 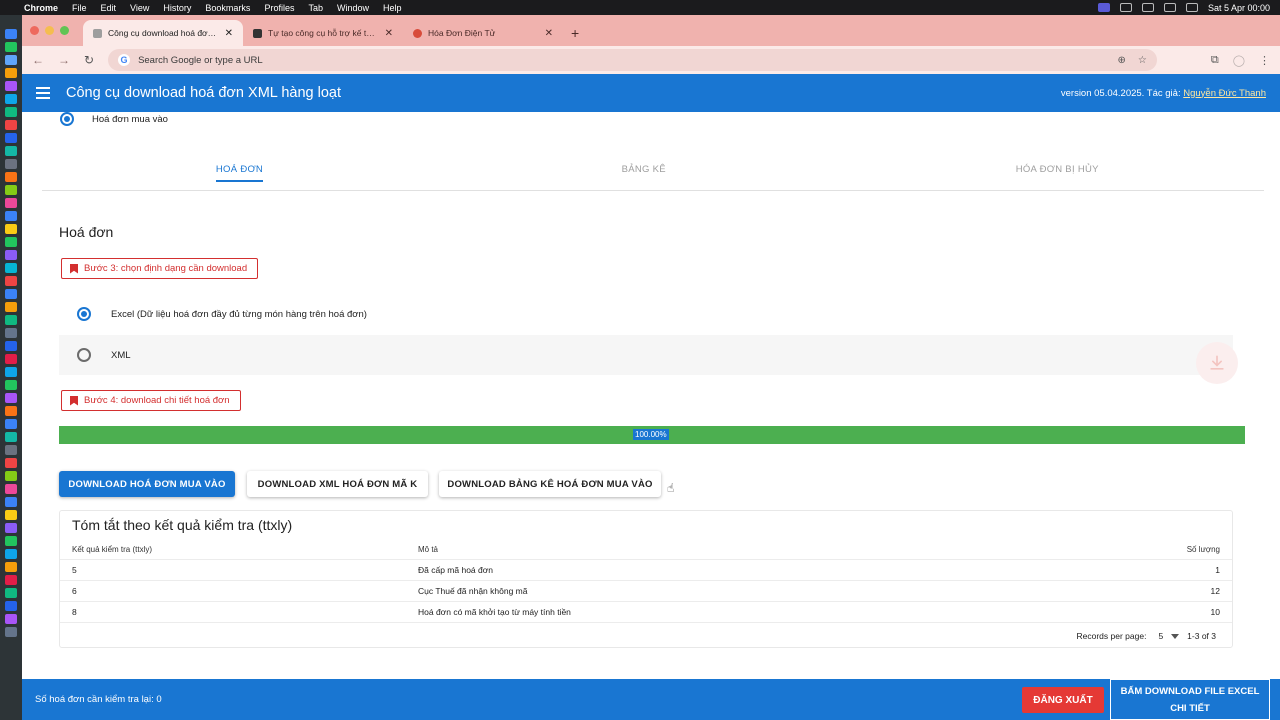 What do you see at coordinates (227, 8) in the screenshot?
I see `menu-bookmarks: Bookmarks` at bounding box center [227, 8].